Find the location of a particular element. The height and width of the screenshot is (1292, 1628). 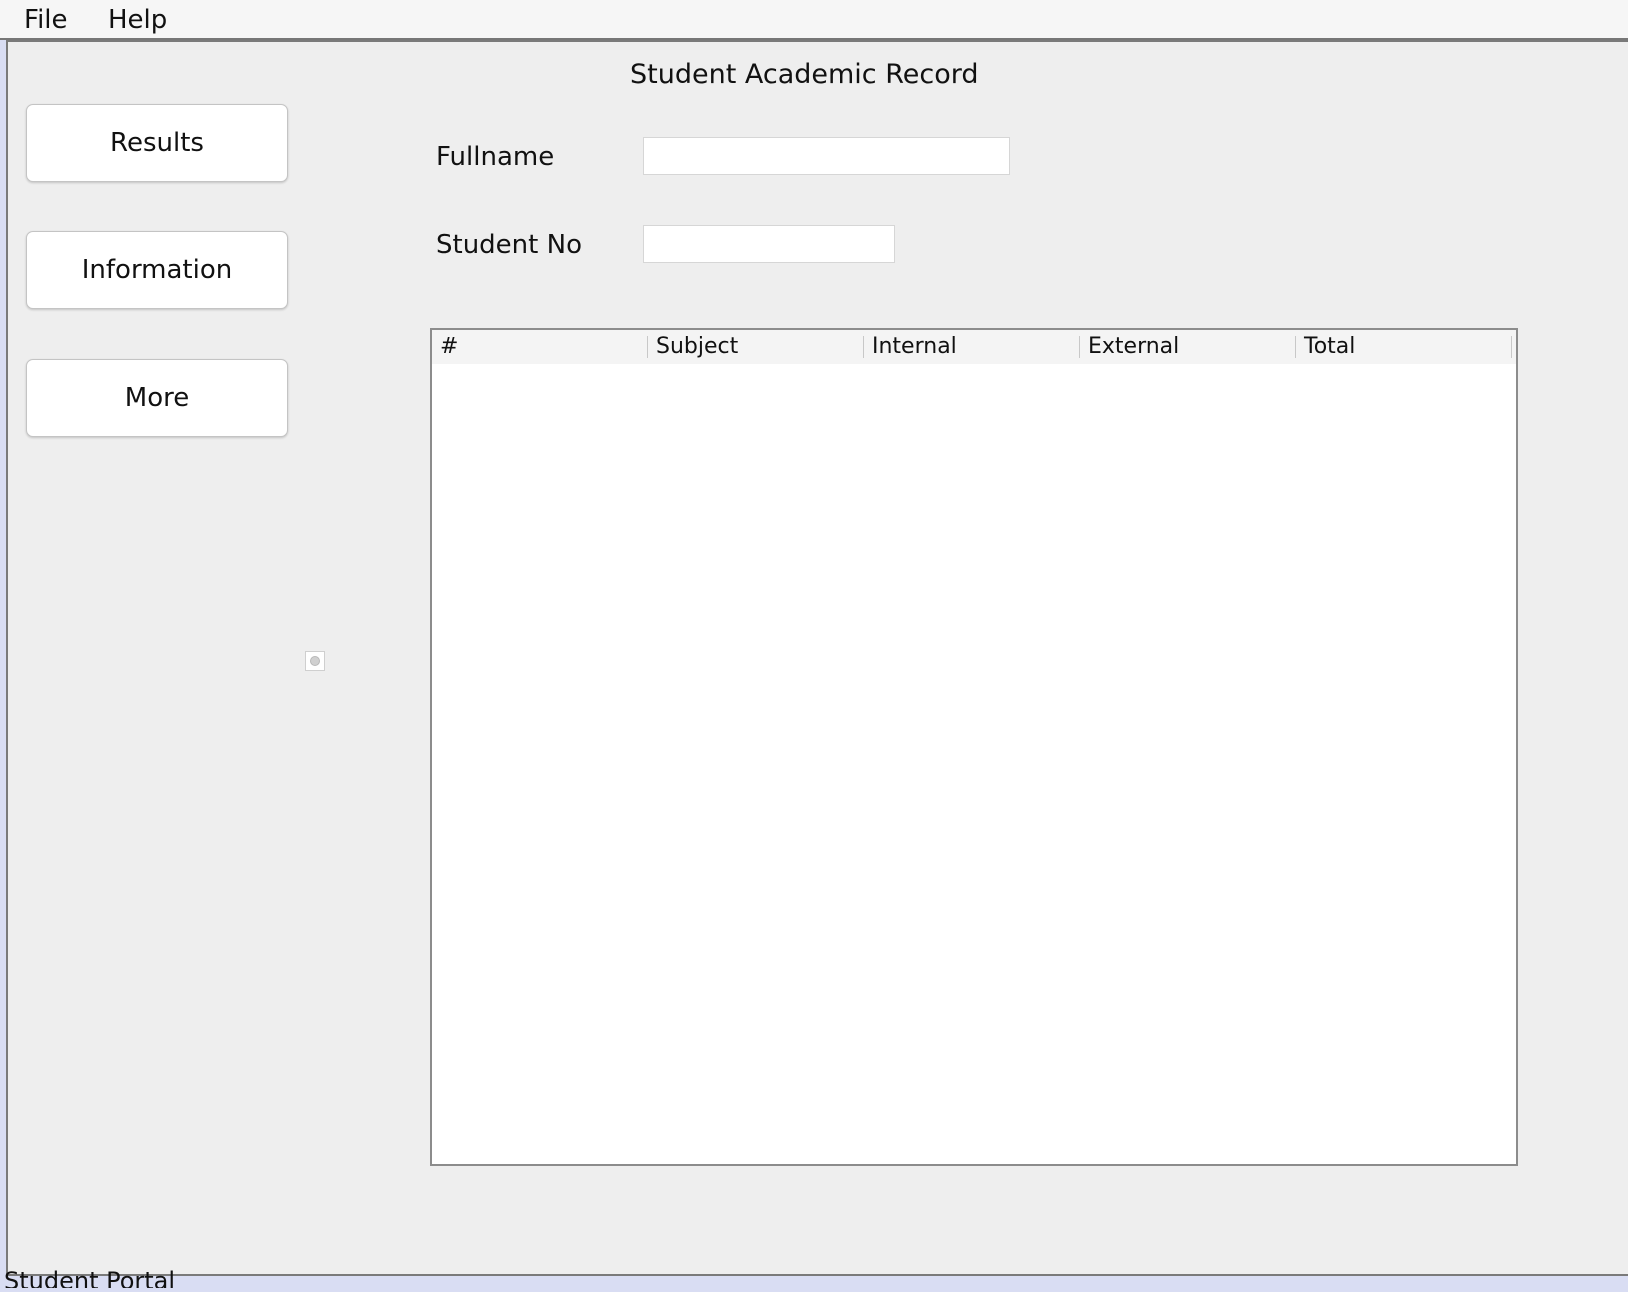

table-header: # Subject Internal External Total is located at coordinates (974, 347).